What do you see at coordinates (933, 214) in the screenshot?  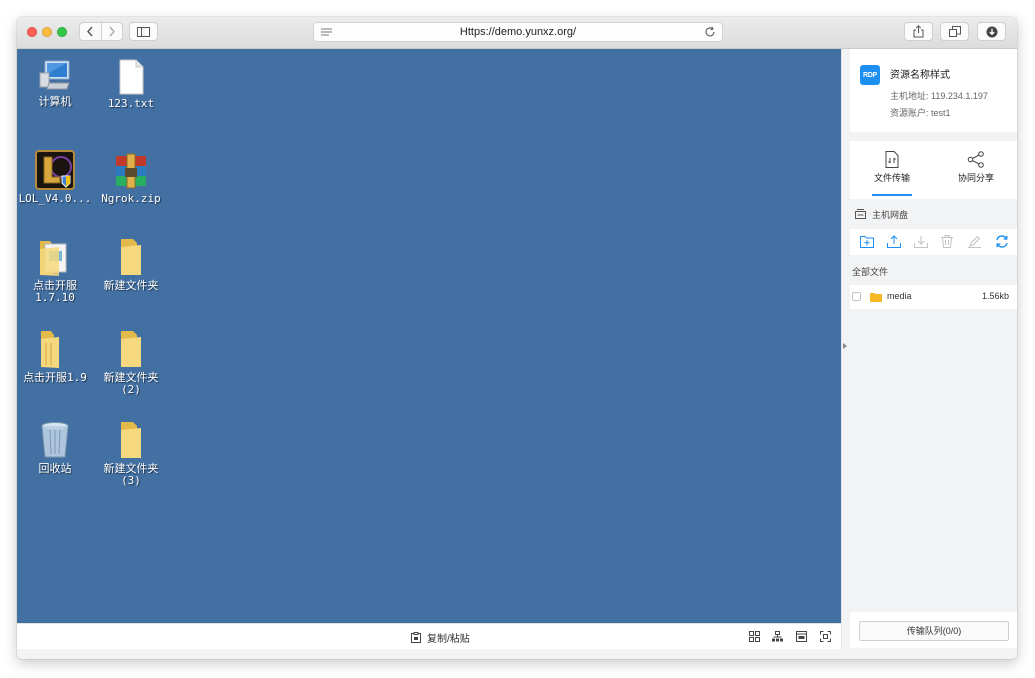 I see `host-disk-row: 主机网盘` at bounding box center [933, 214].